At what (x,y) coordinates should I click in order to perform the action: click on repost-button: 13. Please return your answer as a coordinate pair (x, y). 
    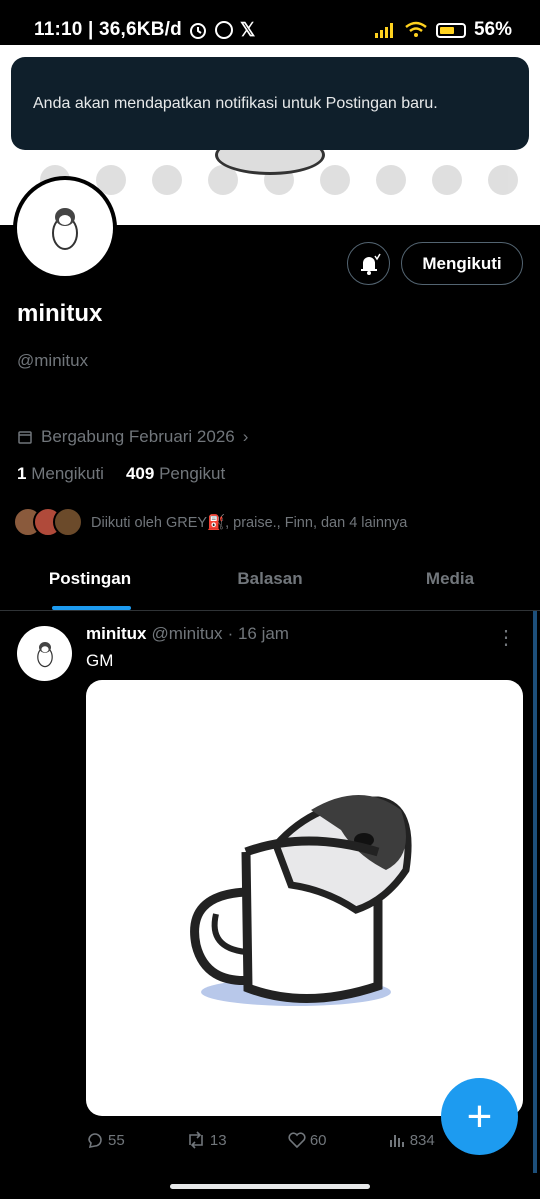
    Looking at the image, I should click on (206, 1140).